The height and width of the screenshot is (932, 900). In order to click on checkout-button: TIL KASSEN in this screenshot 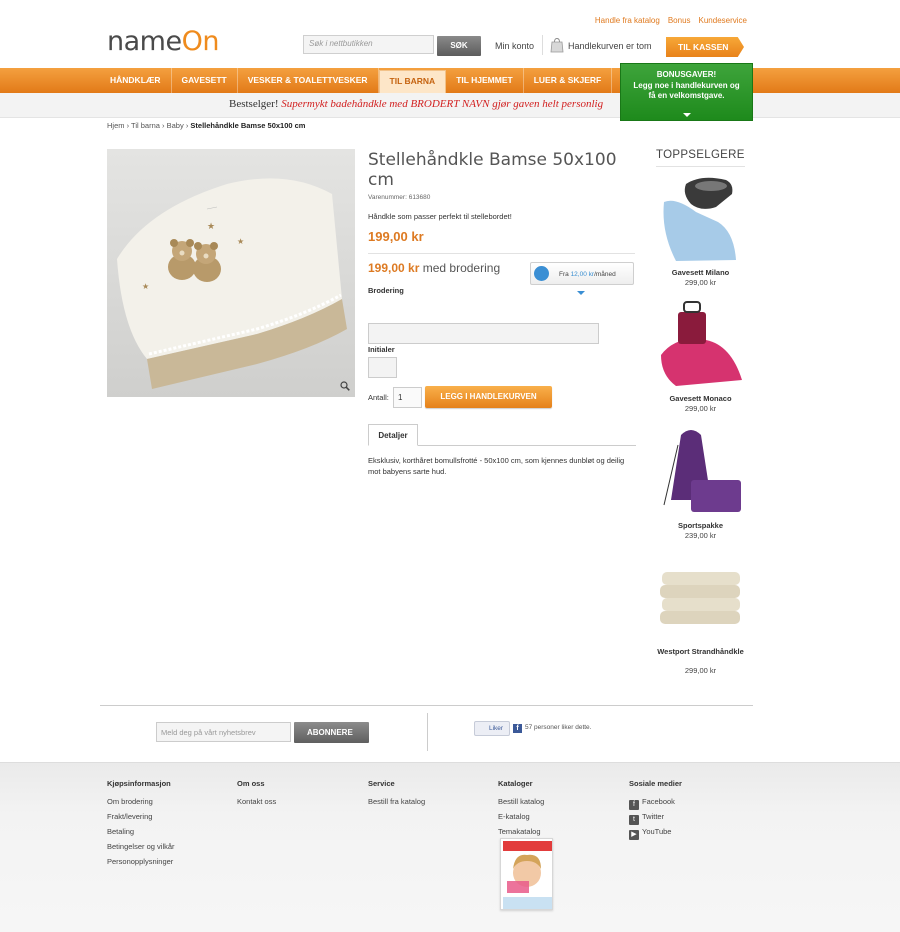, I will do `click(705, 47)`.